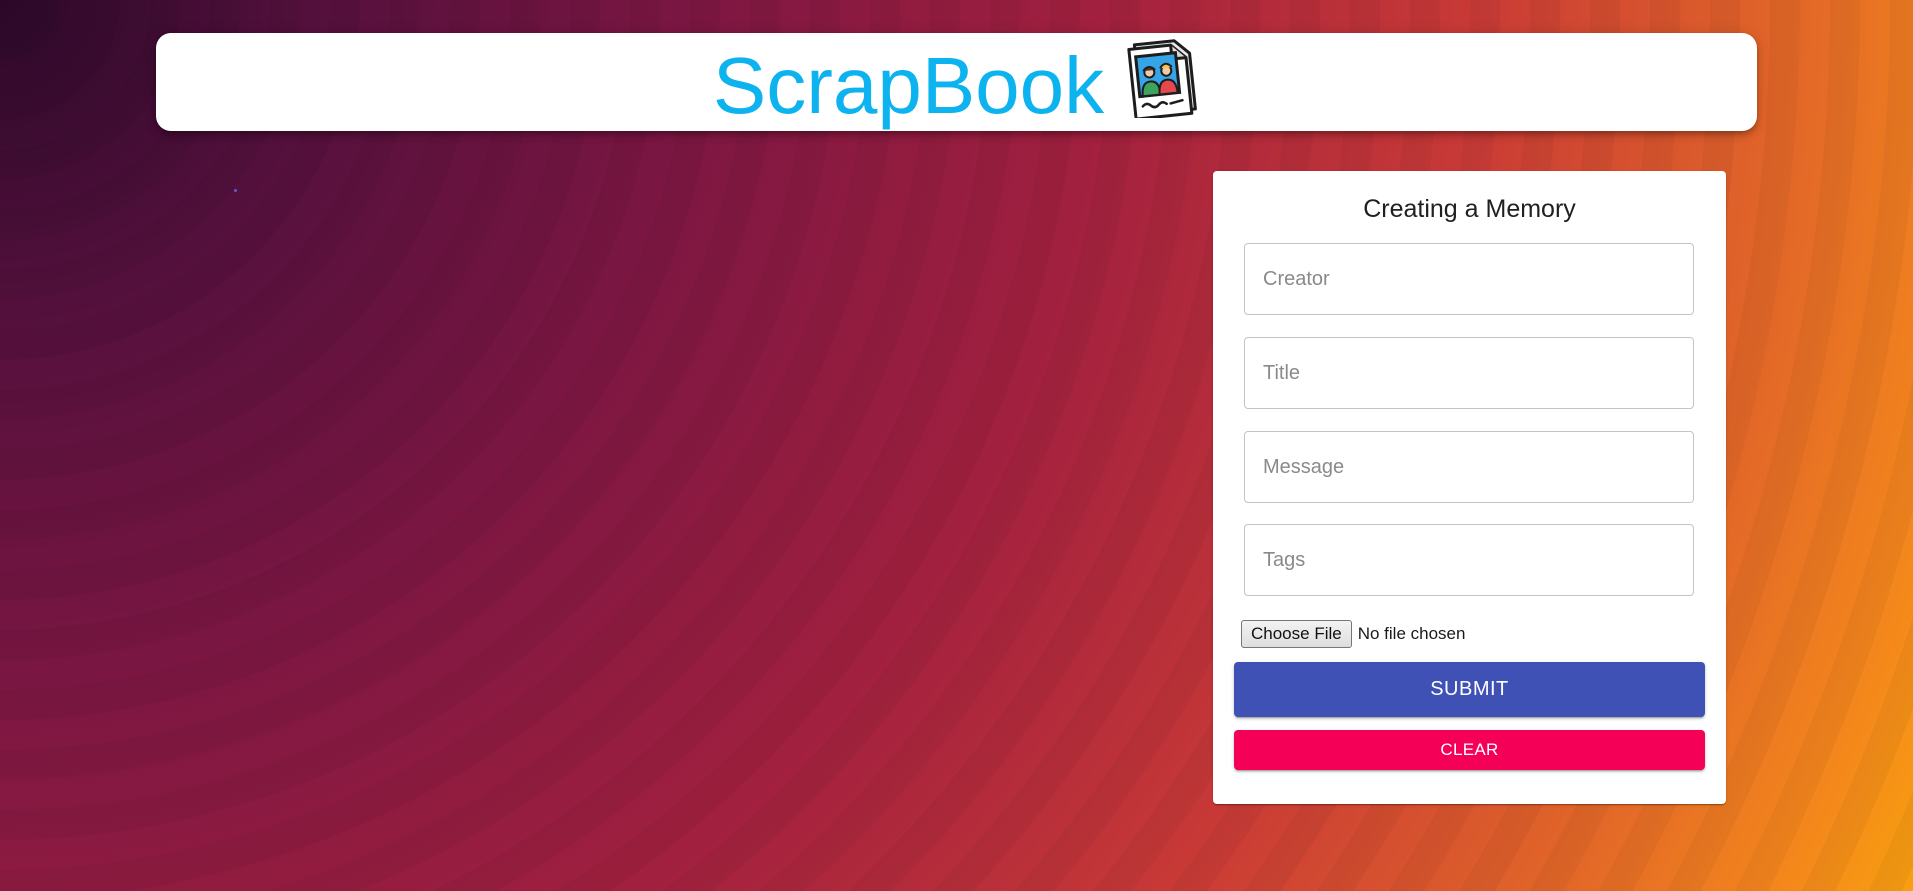 This screenshot has width=1913, height=891. What do you see at coordinates (1469, 750) in the screenshot?
I see `clear-button: CLEAR` at bounding box center [1469, 750].